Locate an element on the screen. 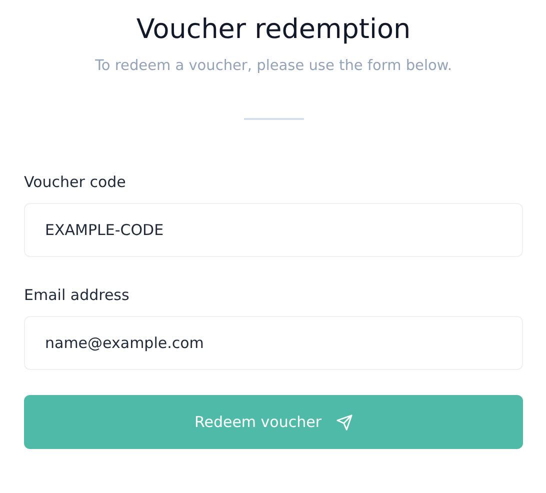 The width and height of the screenshot is (546, 493). field-label: Email address is located at coordinates (77, 295).